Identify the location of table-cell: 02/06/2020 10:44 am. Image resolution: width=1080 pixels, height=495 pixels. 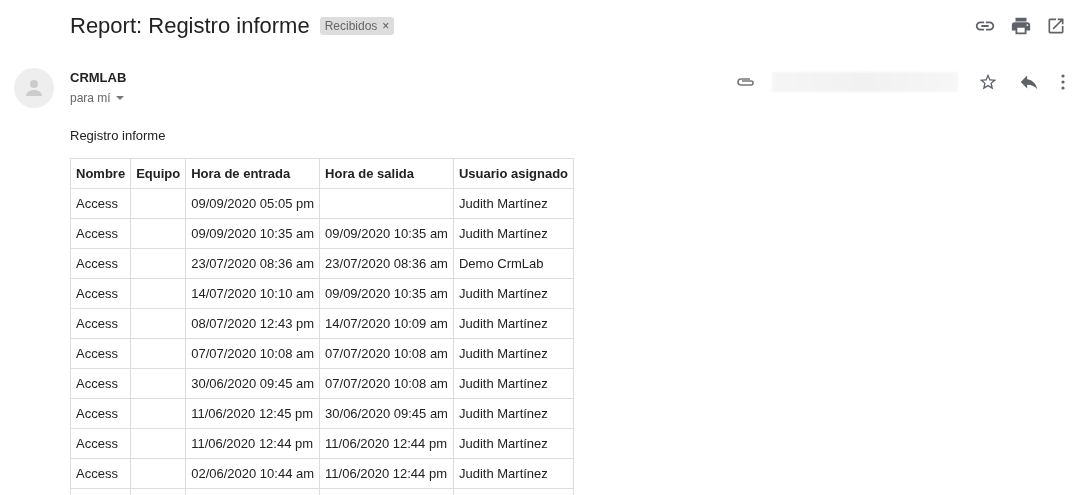
(252, 473).